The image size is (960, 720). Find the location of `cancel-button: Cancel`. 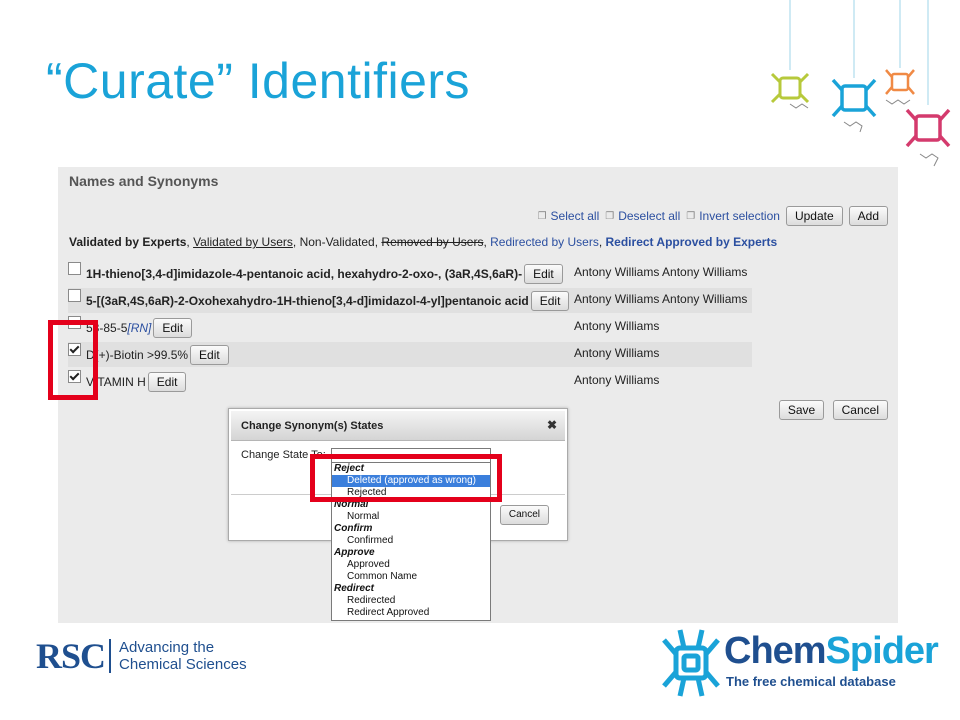

cancel-button: Cancel is located at coordinates (860, 410).